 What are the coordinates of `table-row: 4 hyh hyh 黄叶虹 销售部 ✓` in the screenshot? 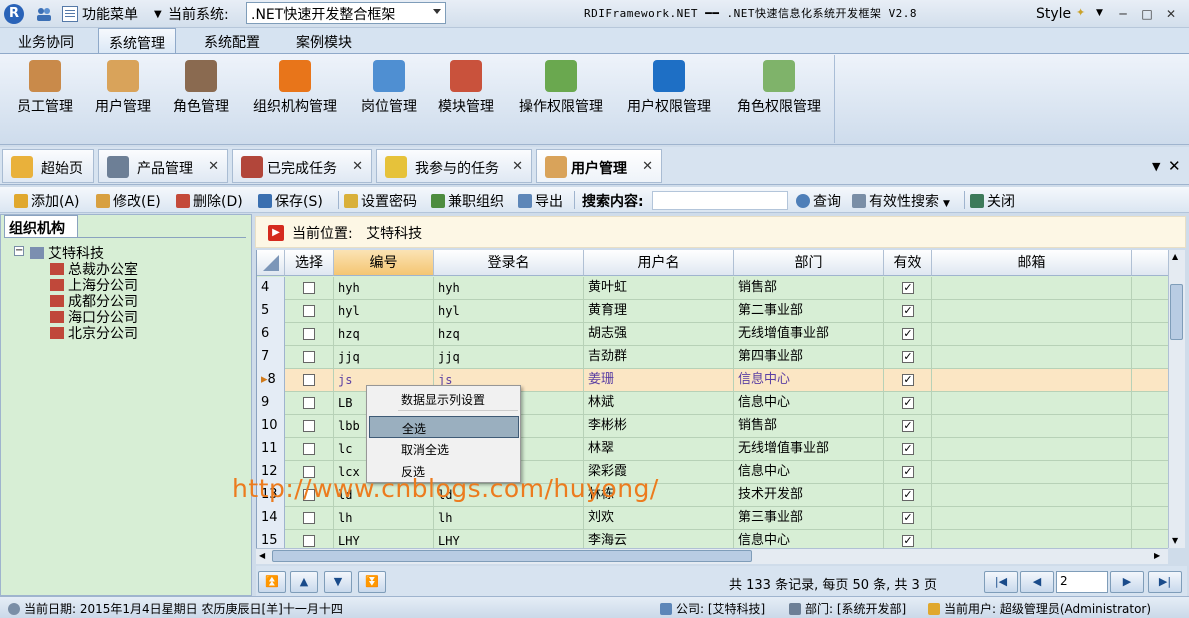 It's located at (712, 288).